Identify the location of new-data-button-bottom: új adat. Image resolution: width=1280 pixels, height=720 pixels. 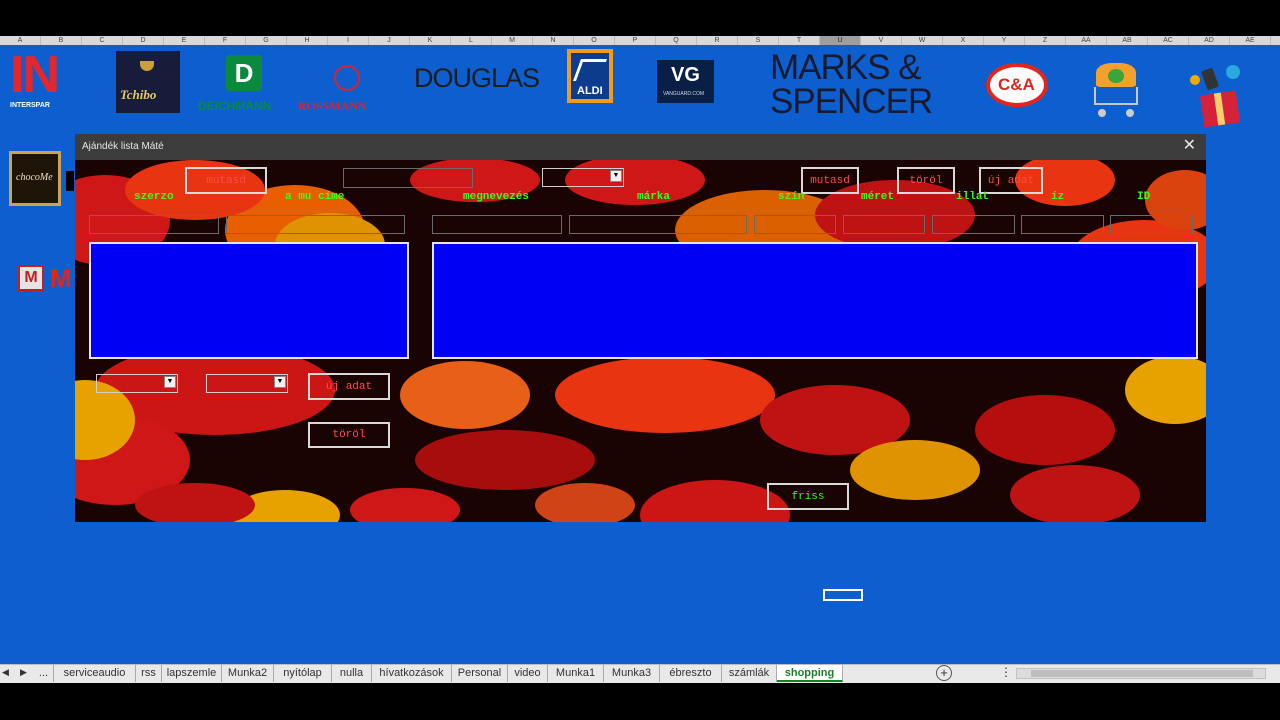
(349, 386).